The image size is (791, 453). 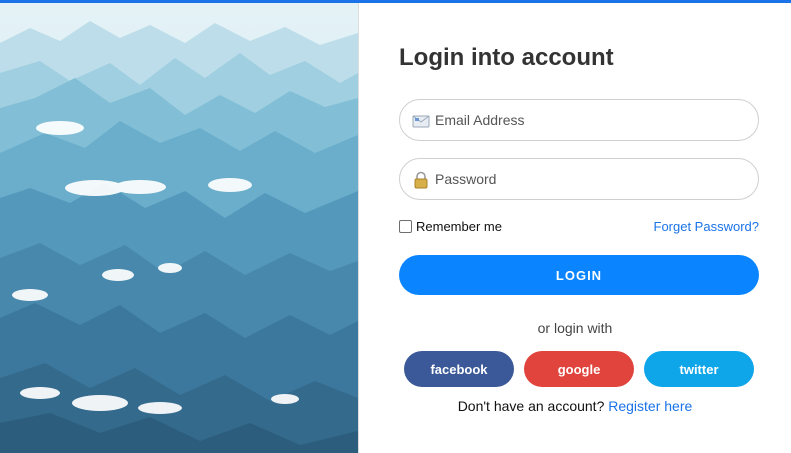 What do you see at coordinates (590, 179) in the screenshot?
I see `password-input` at bounding box center [590, 179].